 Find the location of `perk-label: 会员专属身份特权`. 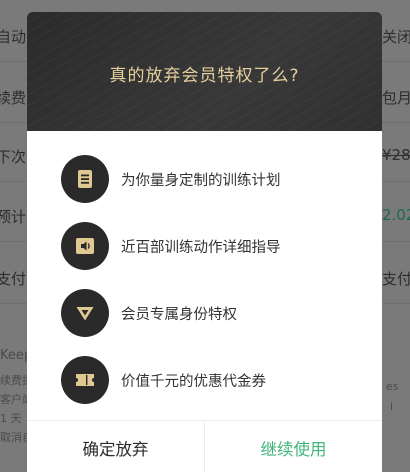

perk-label: 会员专属身份特权 is located at coordinates (179, 315).